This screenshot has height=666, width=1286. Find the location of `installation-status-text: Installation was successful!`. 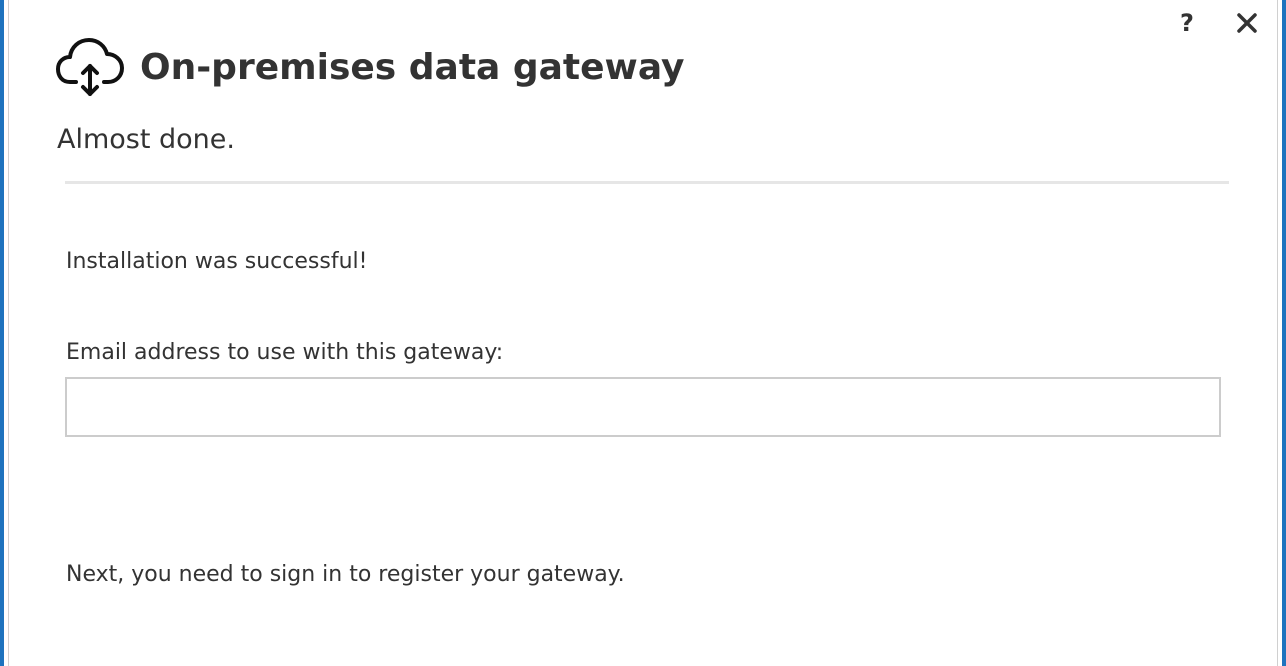

installation-status-text: Installation was successful! is located at coordinates (217, 261).